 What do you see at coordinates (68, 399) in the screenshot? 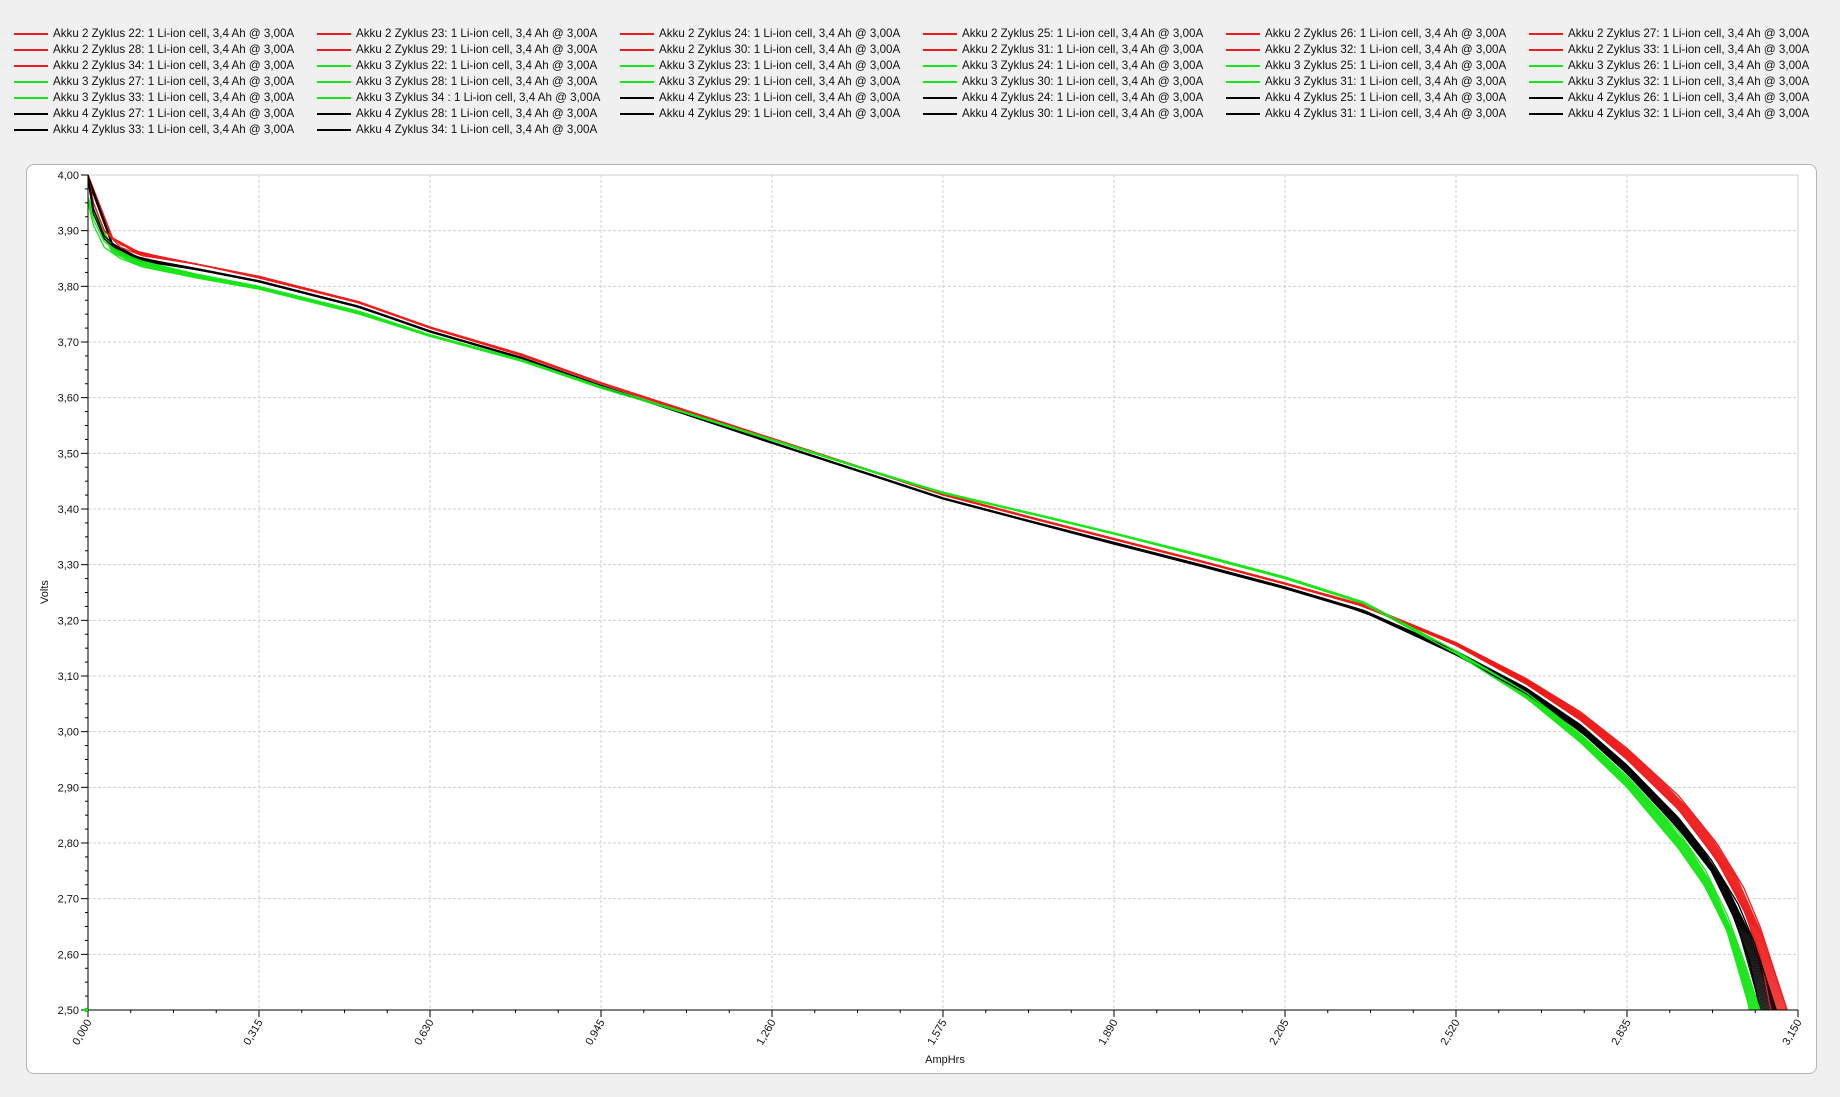
I see `y-tick-label: 3,60` at bounding box center [68, 399].